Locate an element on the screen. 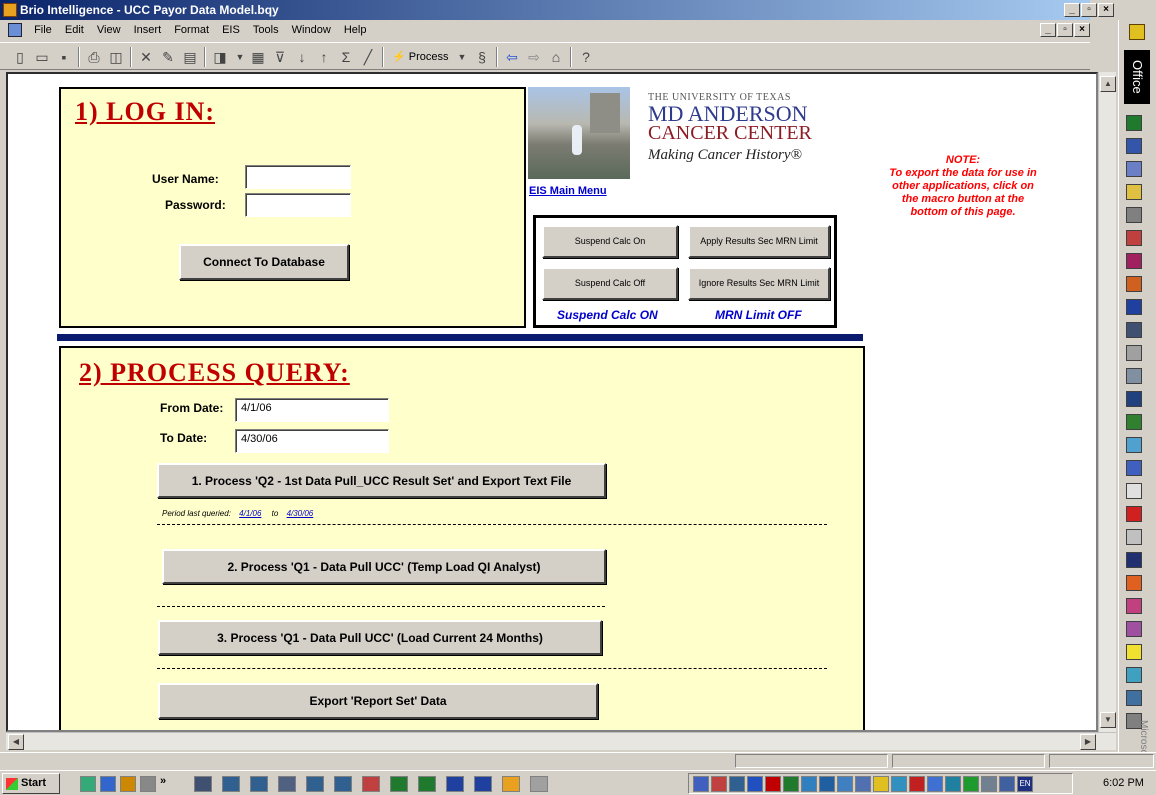 Image resolution: width=1156 pixels, height=795 pixels. menu-help: Help is located at coordinates (355, 30).